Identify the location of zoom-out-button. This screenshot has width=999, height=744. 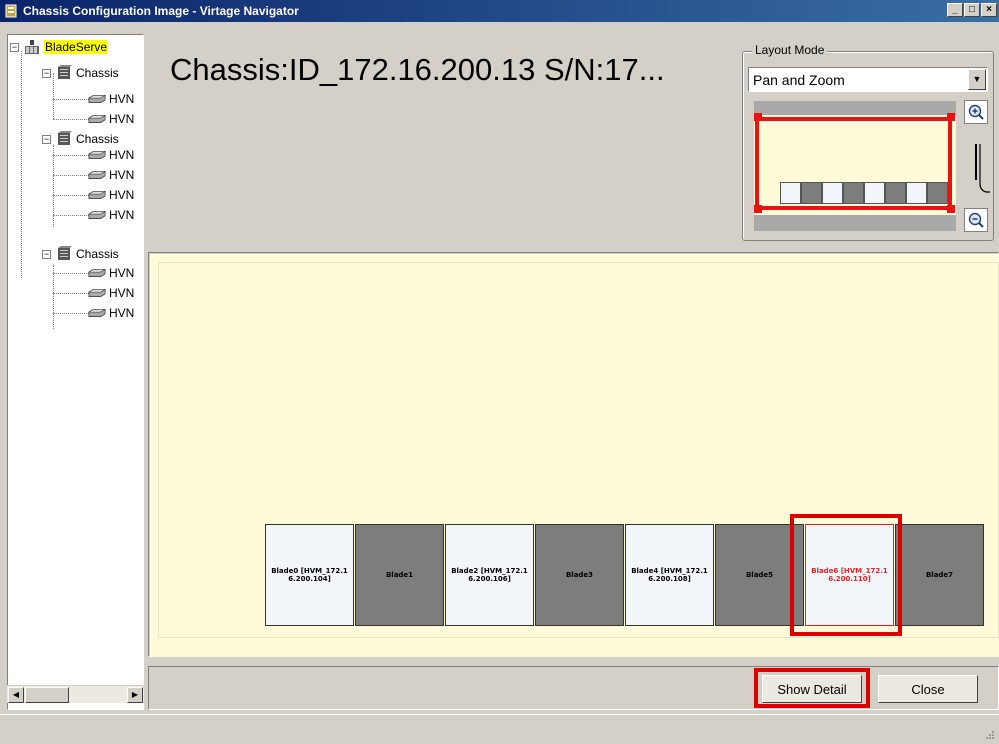
(976, 220).